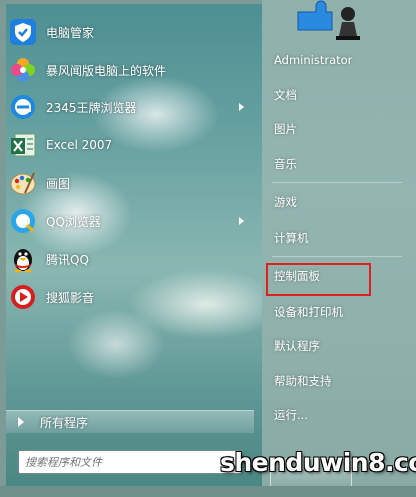  I want to click on program-label: 腾讯QQ, so click(67, 259).